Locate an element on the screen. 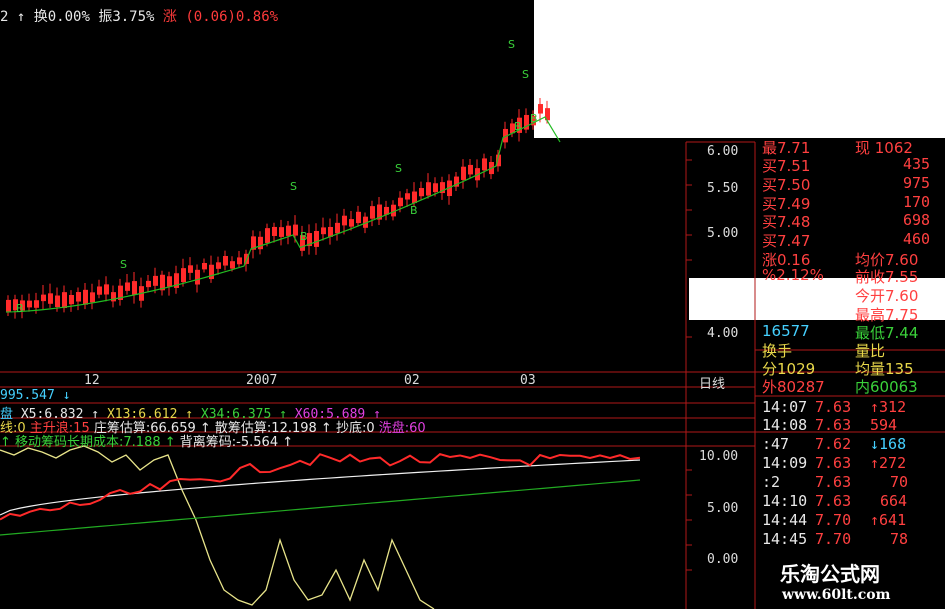 The height and width of the screenshot is (609, 945). bid-label: 买7.50 is located at coordinates (786, 185).